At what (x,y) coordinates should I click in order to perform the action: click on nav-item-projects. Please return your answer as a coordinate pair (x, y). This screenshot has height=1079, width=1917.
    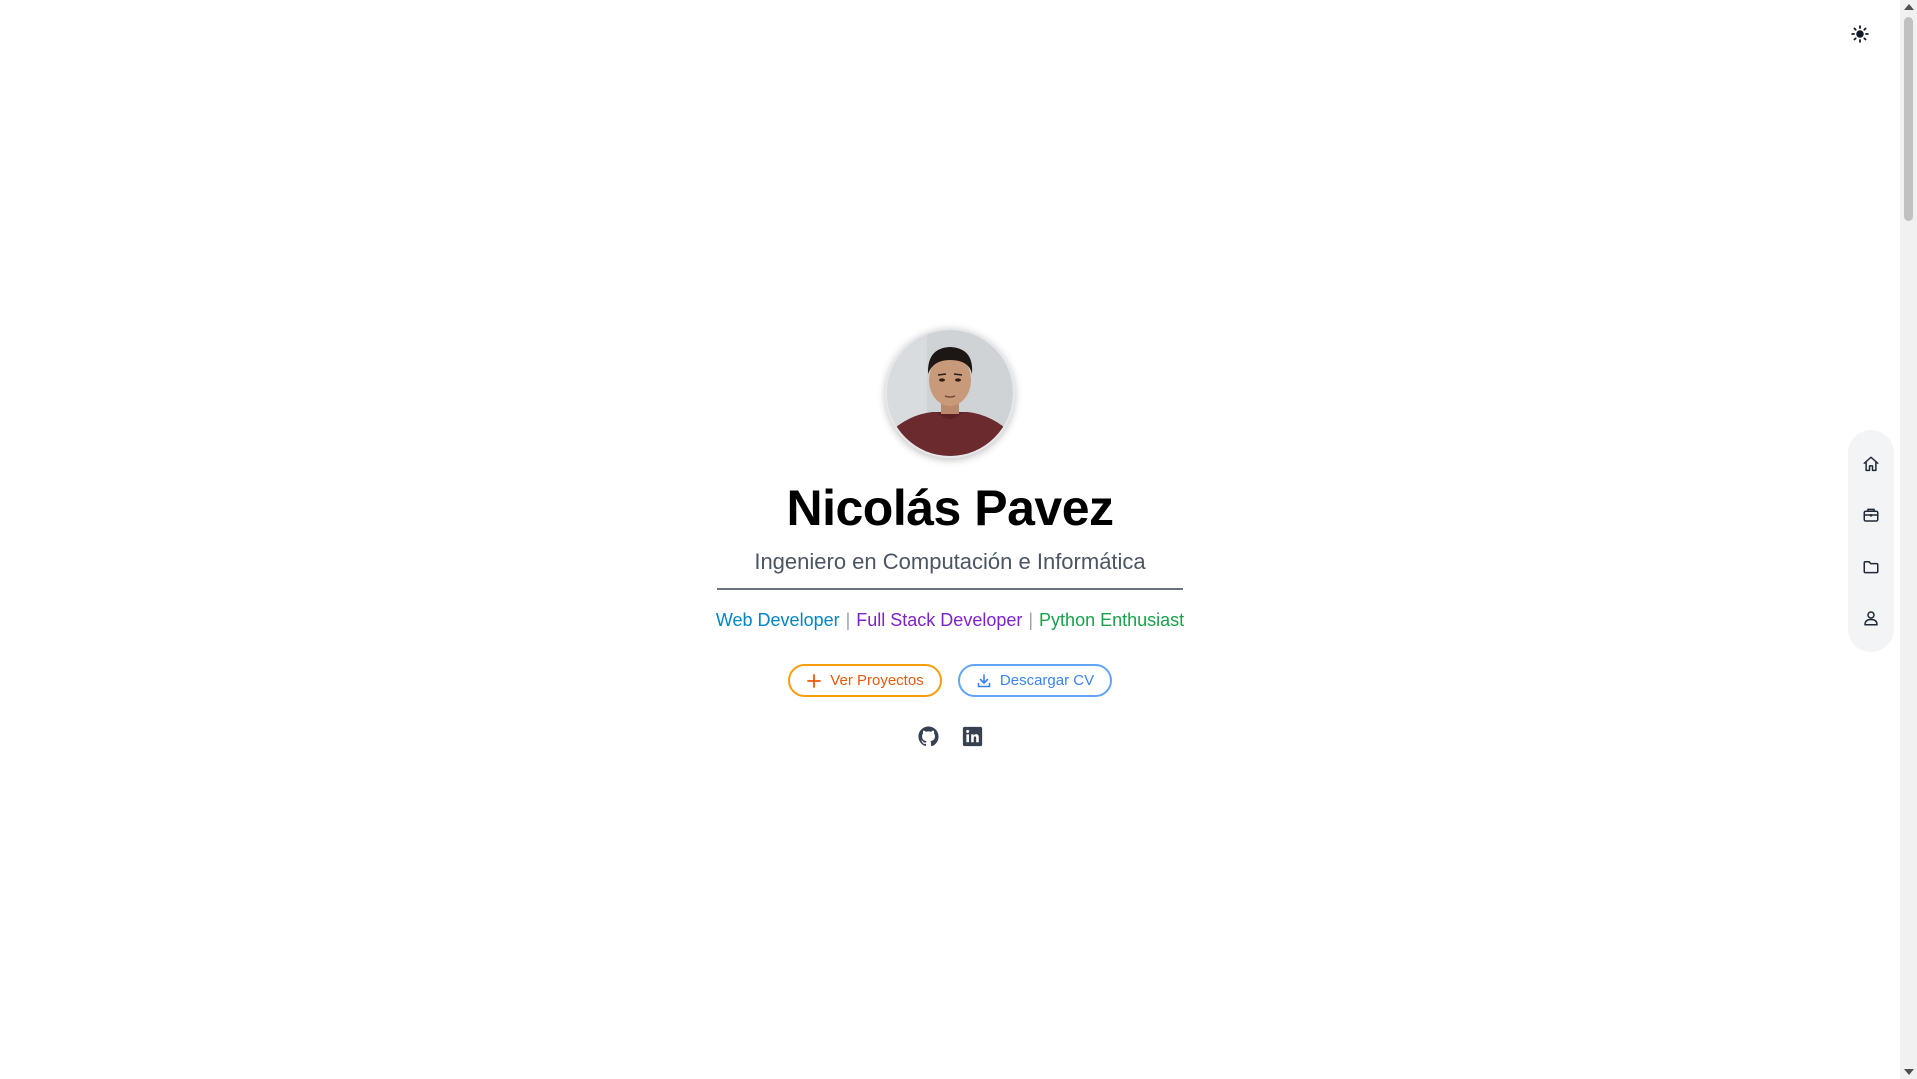
    Looking at the image, I should click on (1871, 567).